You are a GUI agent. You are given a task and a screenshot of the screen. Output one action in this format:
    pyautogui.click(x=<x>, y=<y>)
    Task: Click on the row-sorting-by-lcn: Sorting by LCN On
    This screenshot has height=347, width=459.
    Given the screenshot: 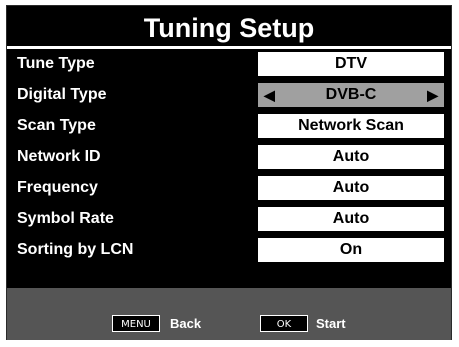 What is the action you would take?
    pyautogui.click(x=229, y=250)
    